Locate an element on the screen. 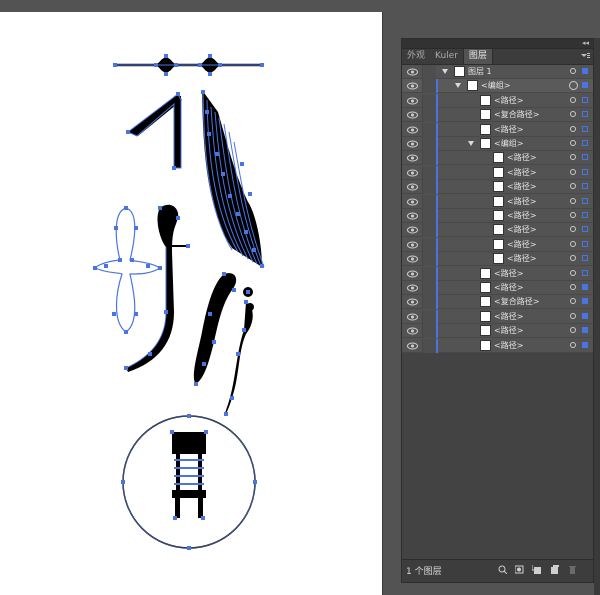  new-sublayer-icon is located at coordinates (536, 569).